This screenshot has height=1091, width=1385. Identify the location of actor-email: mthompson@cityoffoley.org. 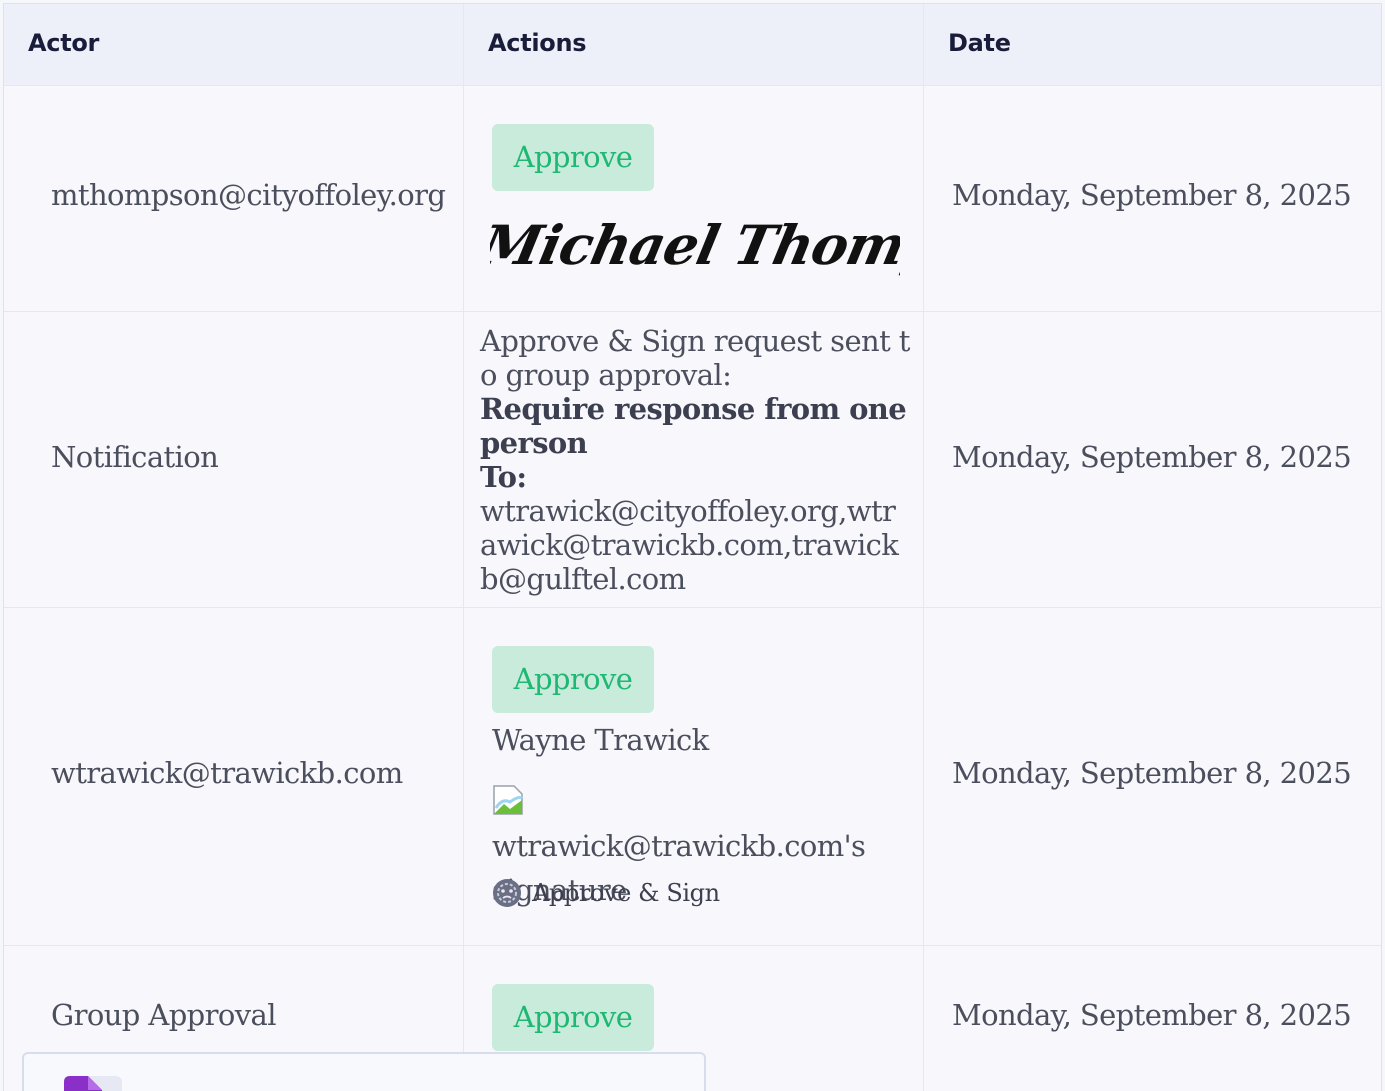
(248, 195).